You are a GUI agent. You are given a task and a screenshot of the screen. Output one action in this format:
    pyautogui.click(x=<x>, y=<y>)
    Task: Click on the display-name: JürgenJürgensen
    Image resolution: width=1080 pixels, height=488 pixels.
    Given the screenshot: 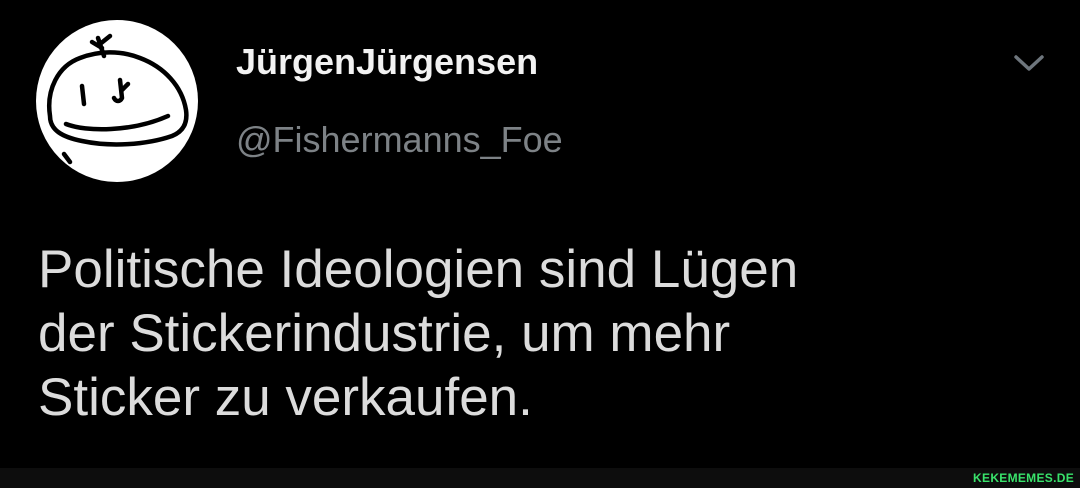 What is the action you would take?
    pyautogui.click(x=387, y=62)
    